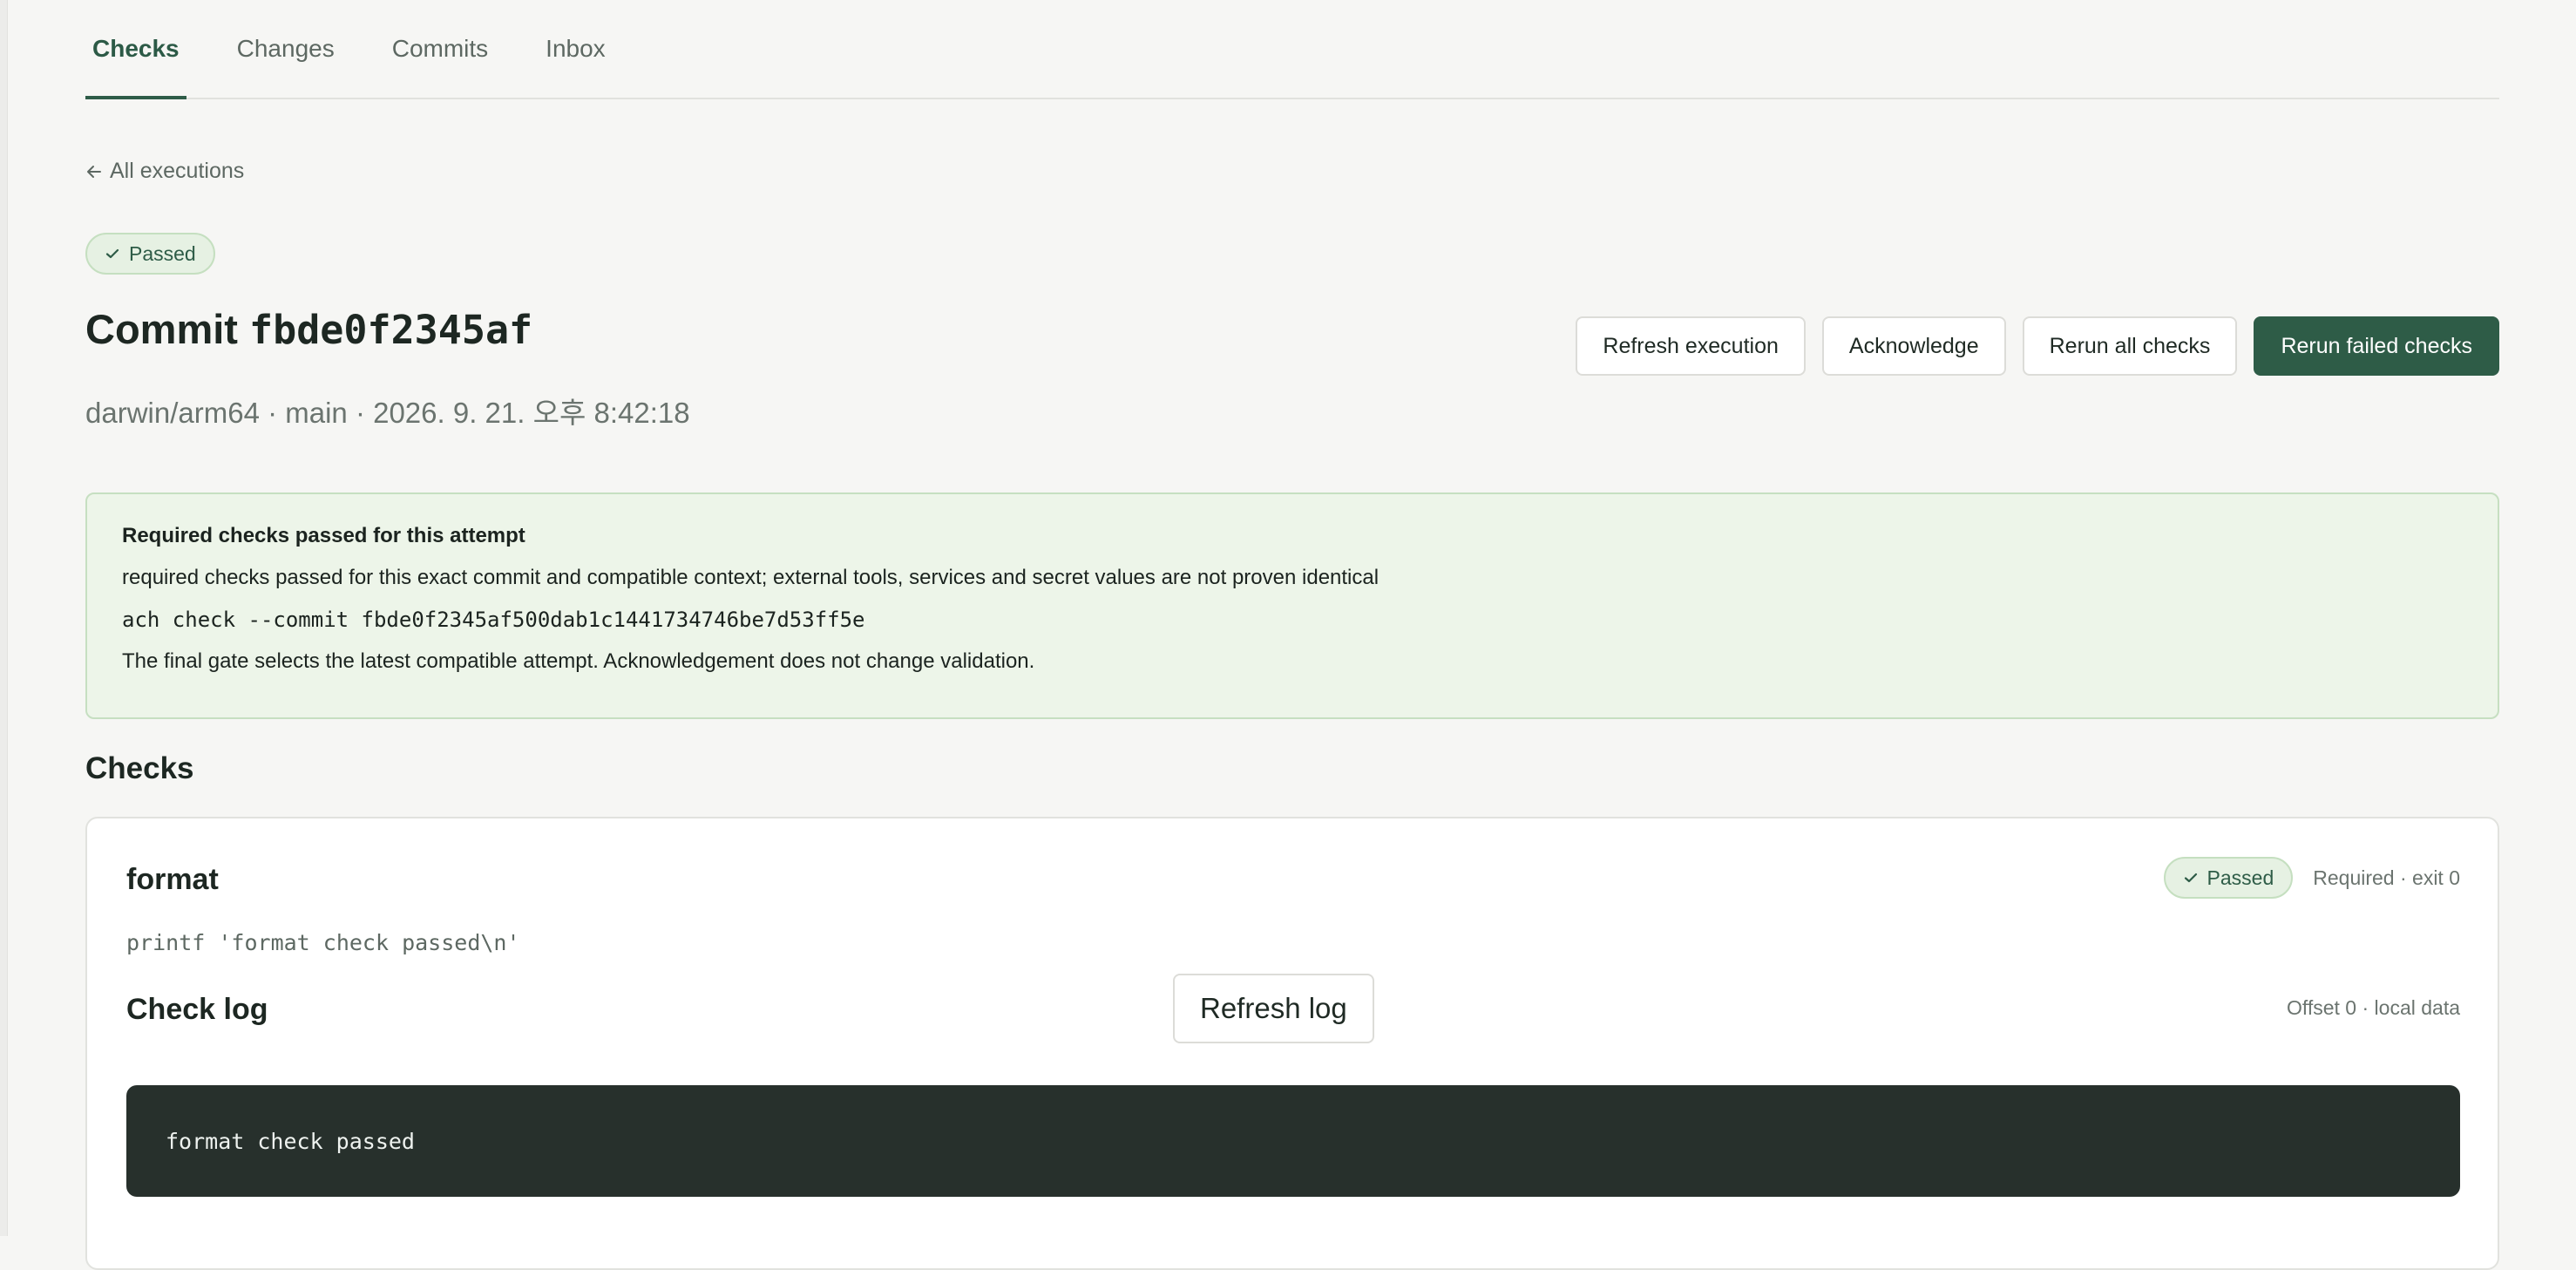 Image resolution: width=2576 pixels, height=1270 pixels. I want to click on page-title: Commit fbde0f2345af, so click(309, 329).